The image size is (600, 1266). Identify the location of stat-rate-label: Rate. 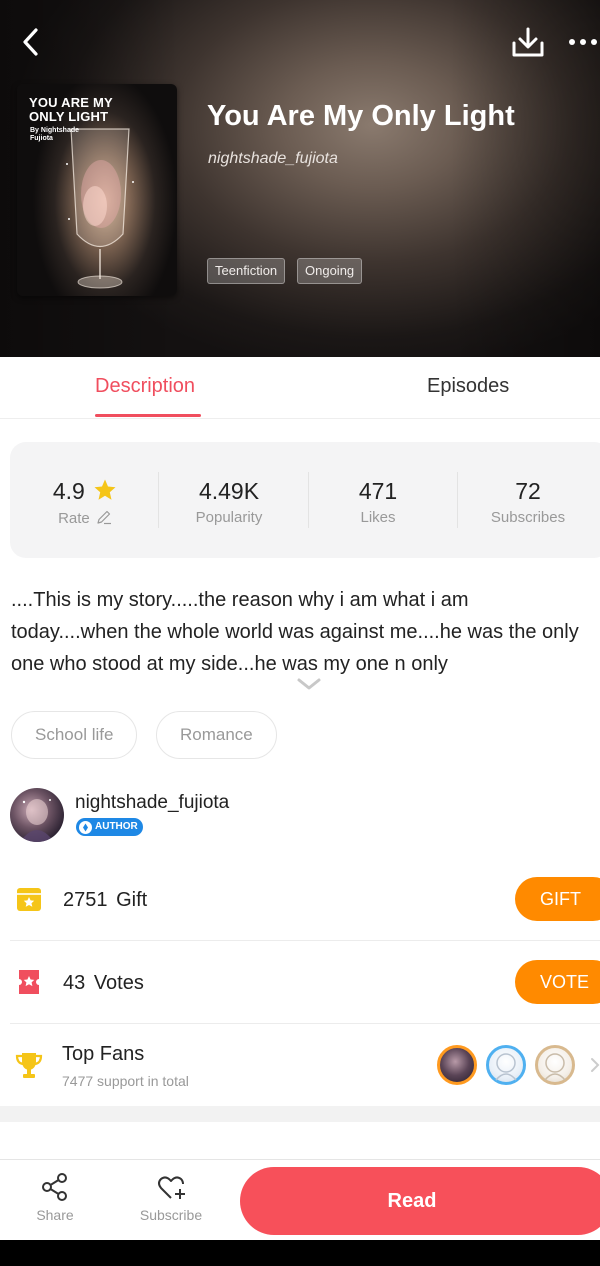
(74, 518).